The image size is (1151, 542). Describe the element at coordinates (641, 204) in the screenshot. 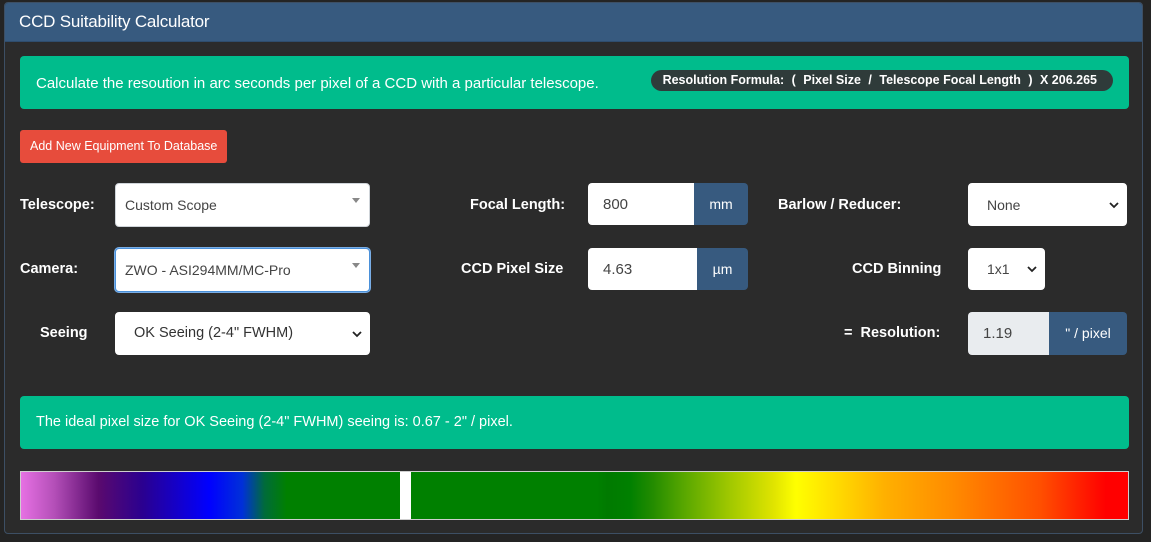

I see `focal-length-input: 800` at that location.